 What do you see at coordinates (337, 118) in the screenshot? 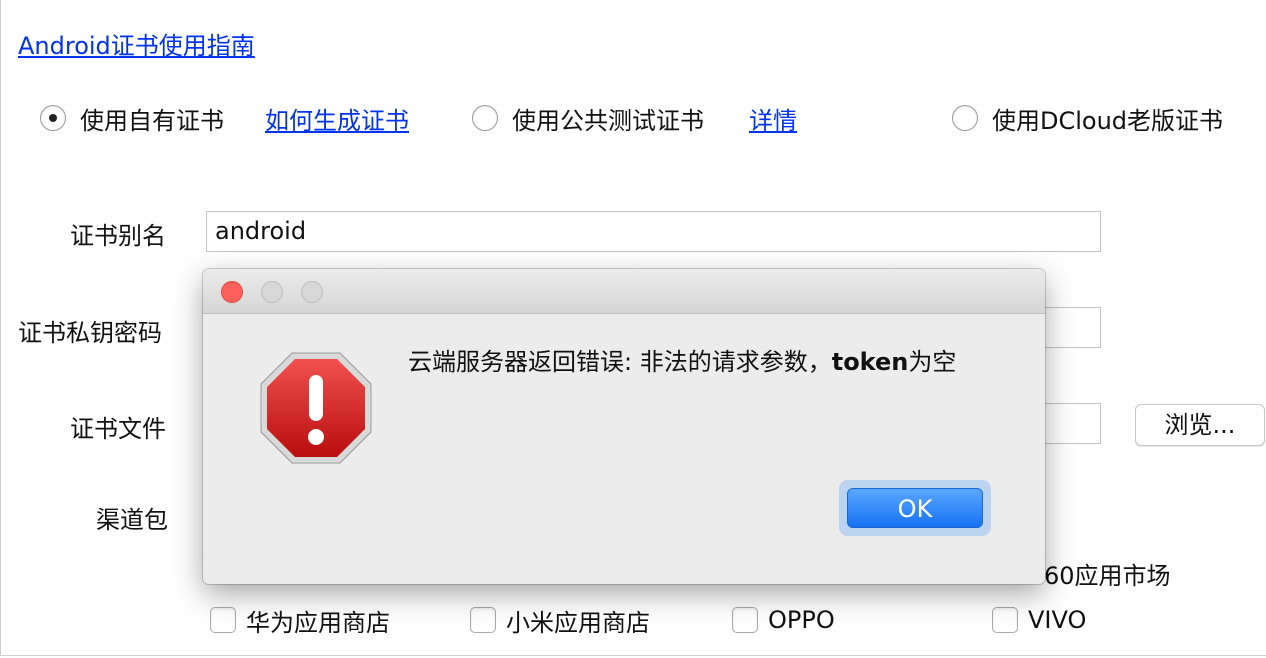
I see `how-to-generate-cert-link: 如何生成证书` at bounding box center [337, 118].